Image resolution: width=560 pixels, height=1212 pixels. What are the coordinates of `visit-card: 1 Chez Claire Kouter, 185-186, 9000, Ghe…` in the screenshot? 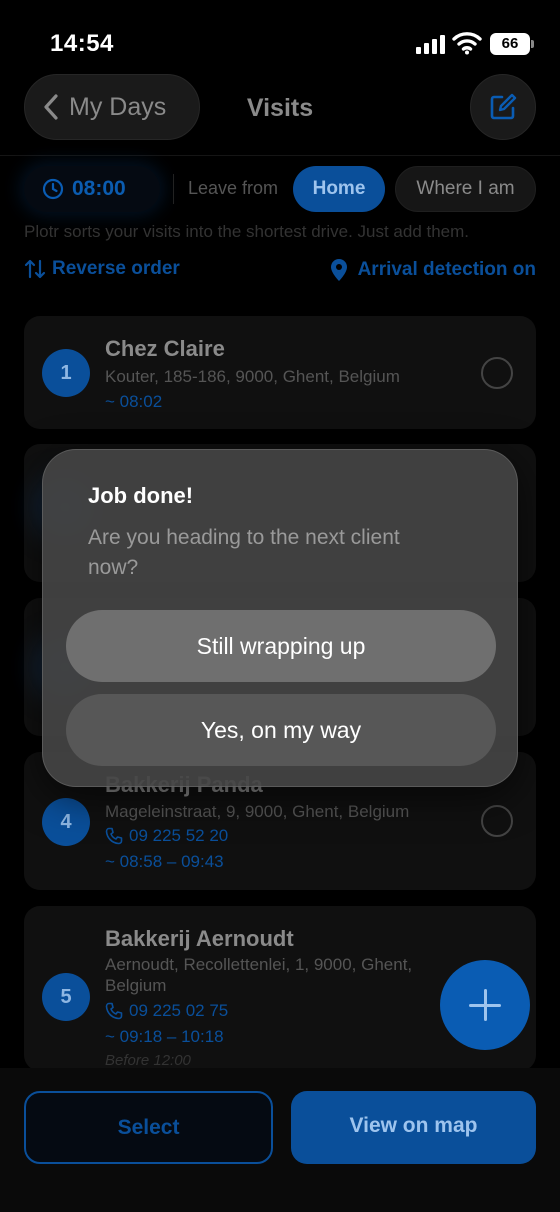 It's located at (280, 372).